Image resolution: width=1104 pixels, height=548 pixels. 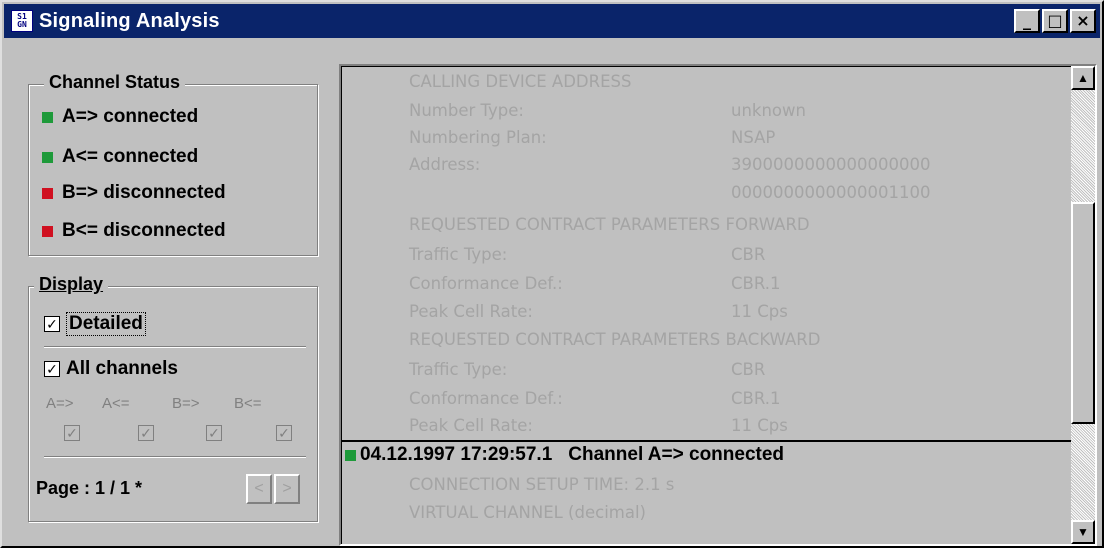 I want to click on channel-checkbox-b-out: ✓, so click(x=217, y=433).